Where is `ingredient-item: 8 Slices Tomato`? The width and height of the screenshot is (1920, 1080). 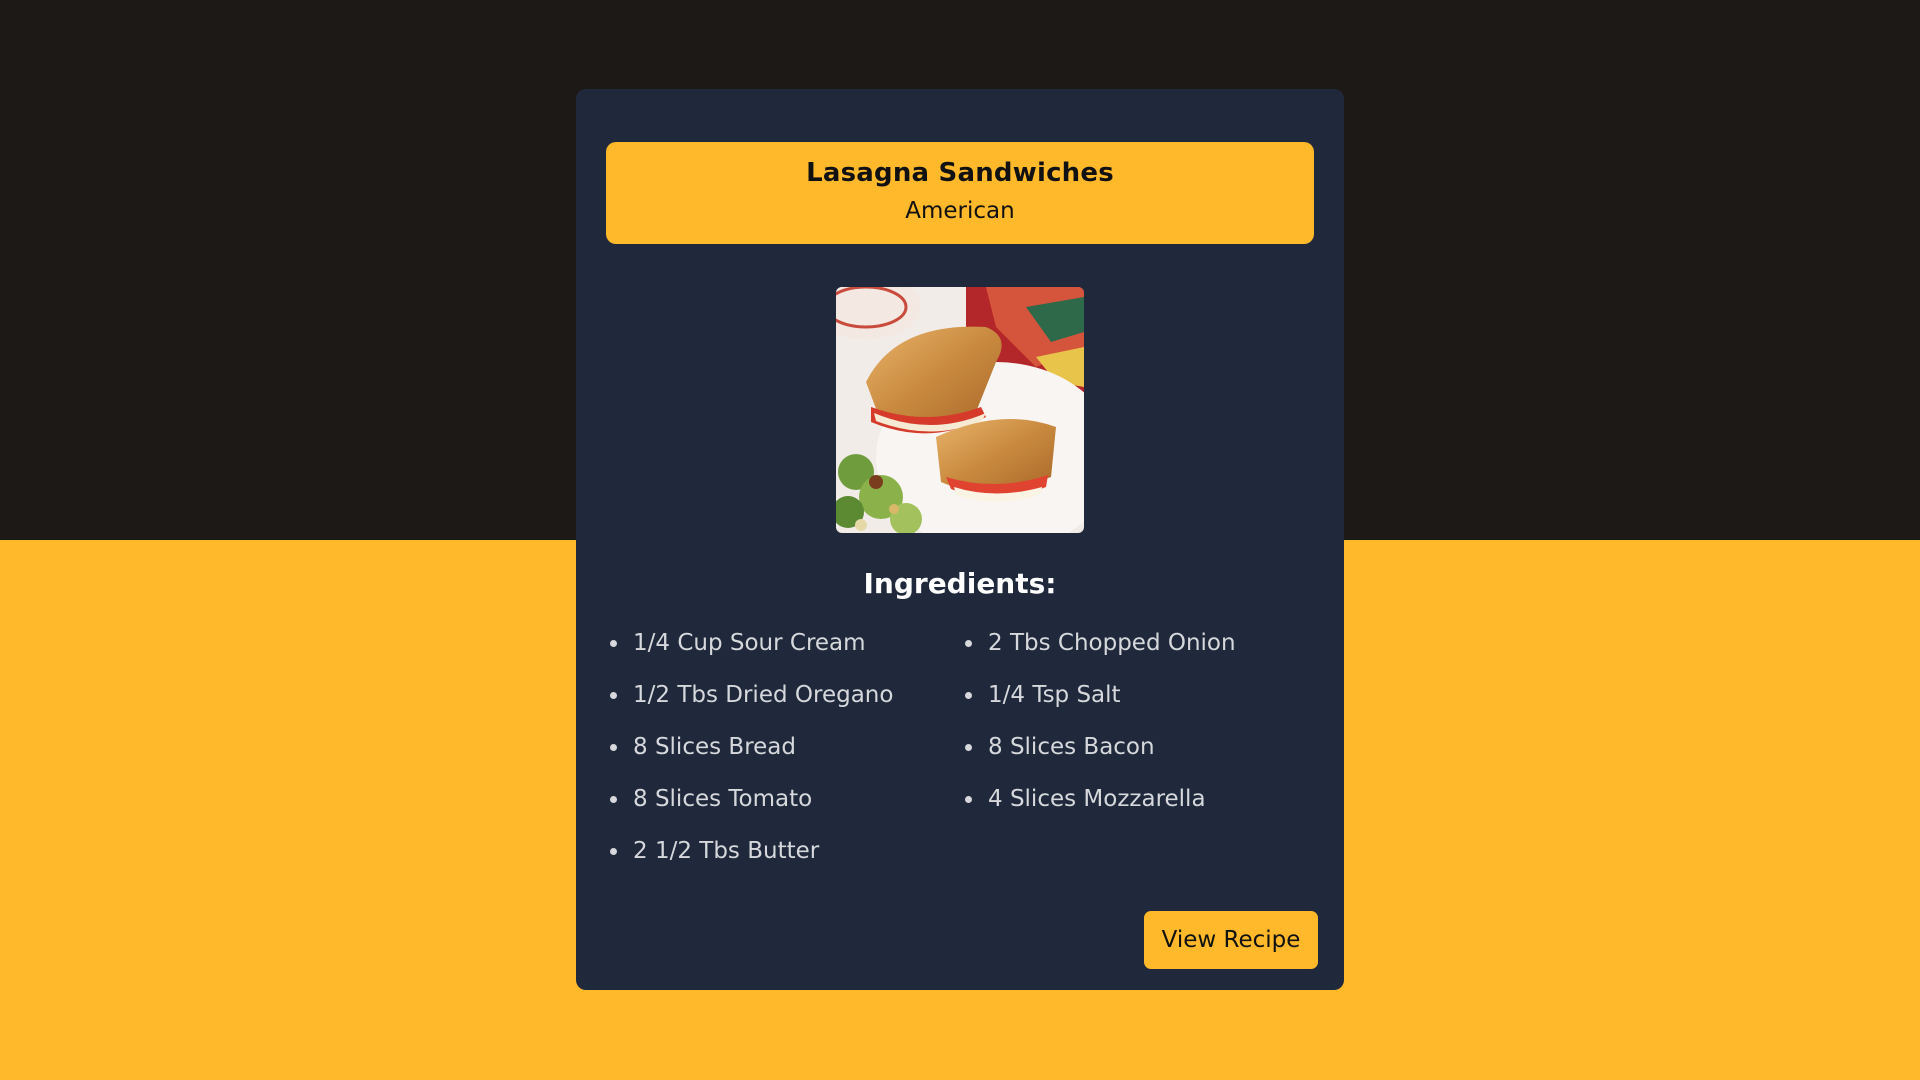 ingredient-item: 8 Slices Tomato is located at coordinates (749, 811).